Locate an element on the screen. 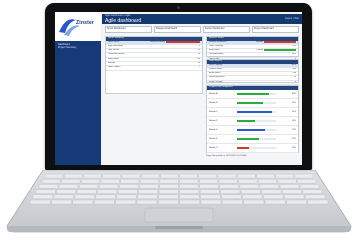 The width and height of the screenshot is (357, 243). sidebar-item-project-summary: Project Summary is located at coordinates (78, 48).